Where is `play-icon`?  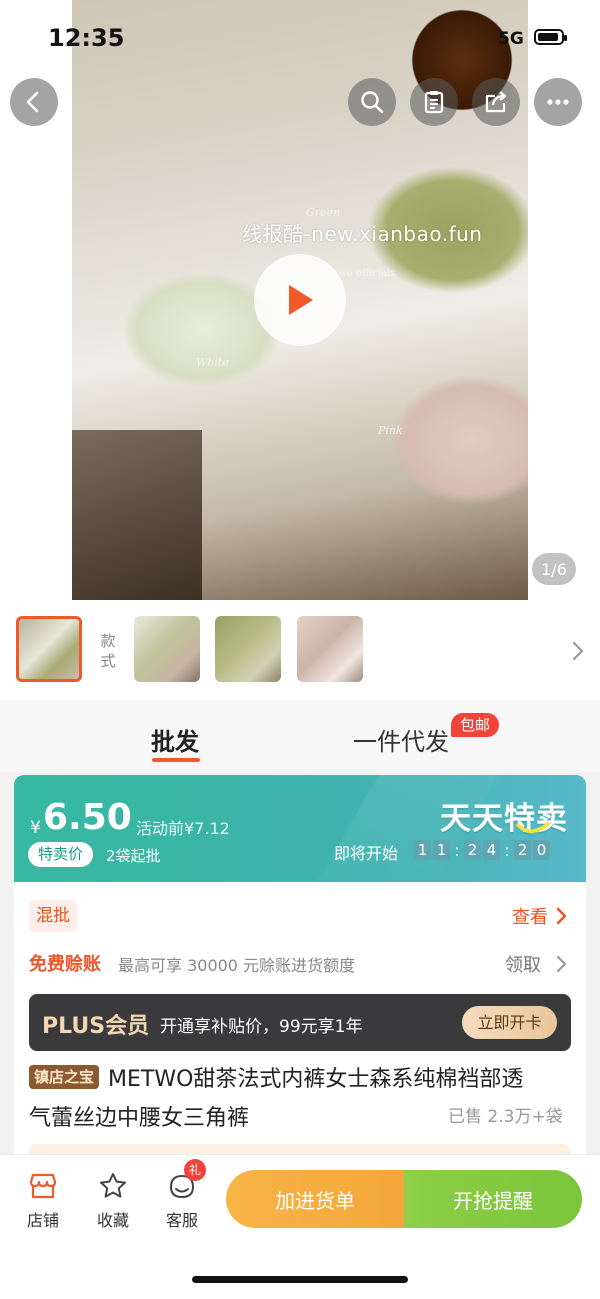
play-icon is located at coordinates (301, 300).